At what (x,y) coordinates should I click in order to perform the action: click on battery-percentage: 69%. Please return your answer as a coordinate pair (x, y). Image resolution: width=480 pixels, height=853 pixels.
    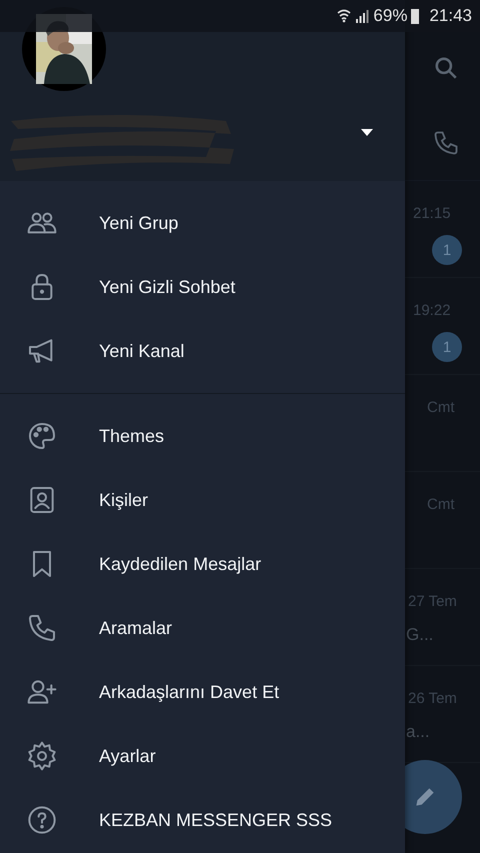
    Looking at the image, I should click on (390, 16).